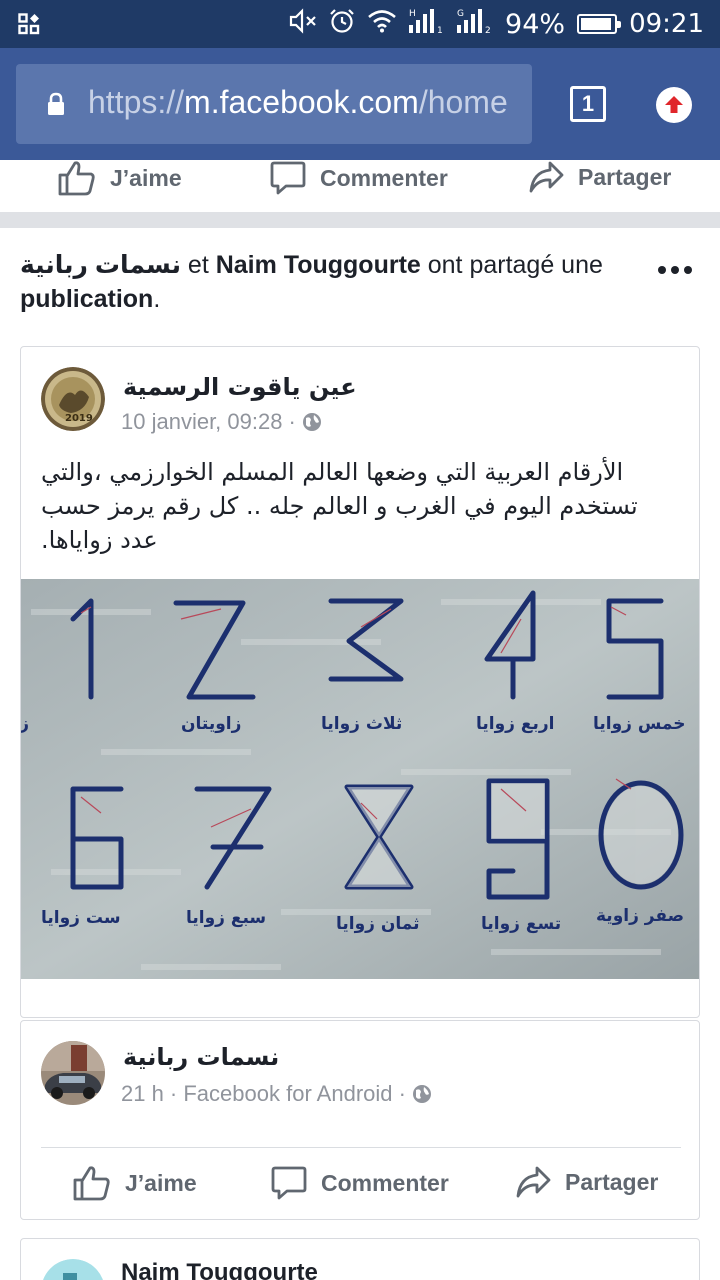 The width and height of the screenshot is (720, 1280). Describe the element at coordinates (29, 26) in the screenshot. I see `screenshot-icon` at that location.